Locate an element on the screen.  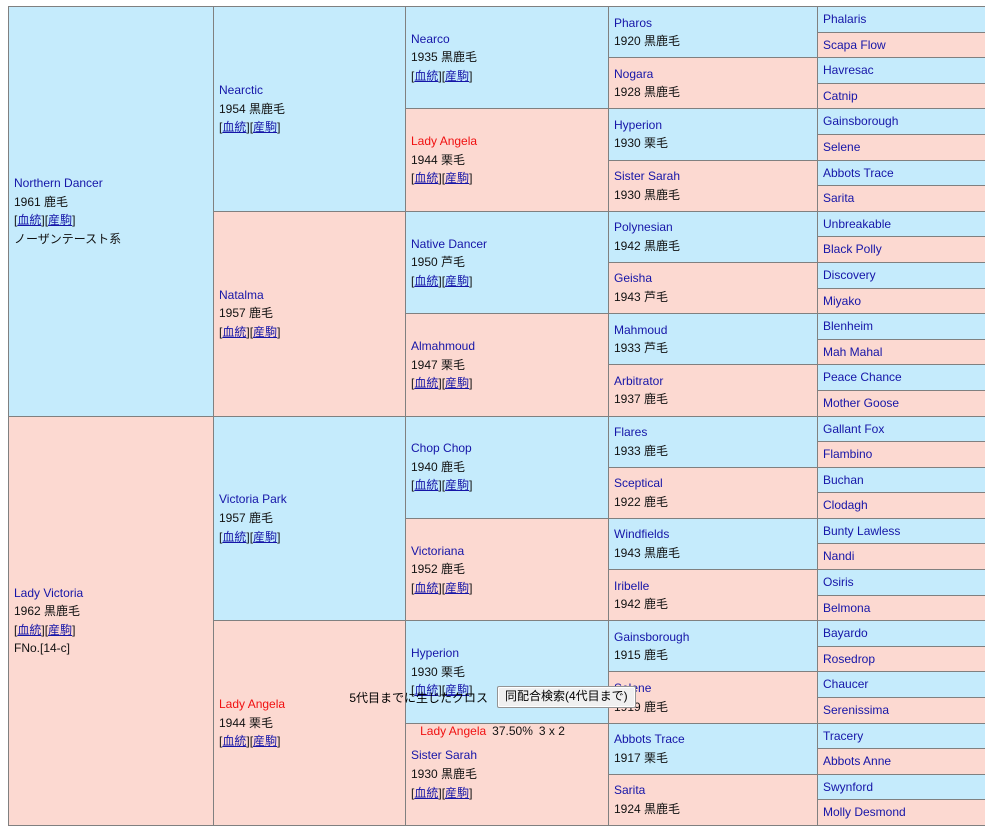
pedigree-cell-gen5: Abbots Trace is located at coordinates (901, 173).